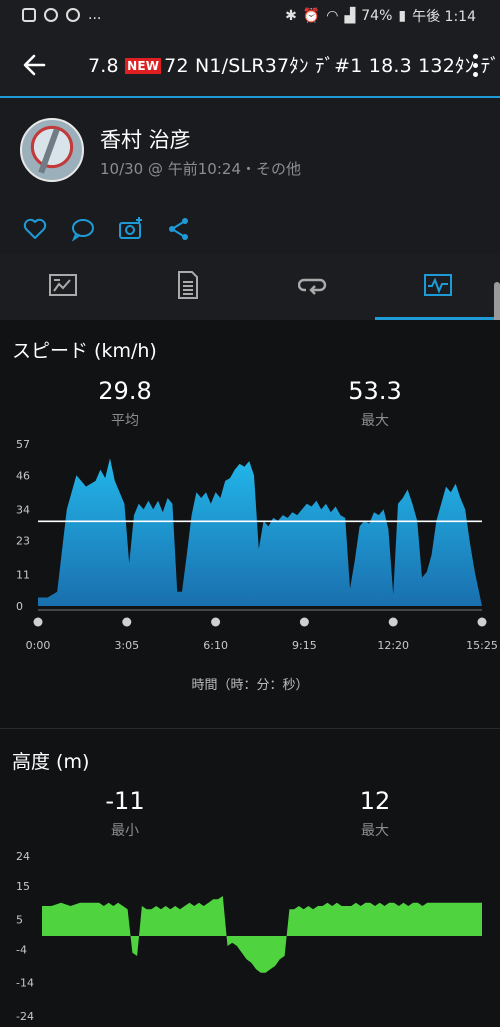  I want to click on activity-datetime: 10/30 @ 午前10:24・その他, so click(200, 169).